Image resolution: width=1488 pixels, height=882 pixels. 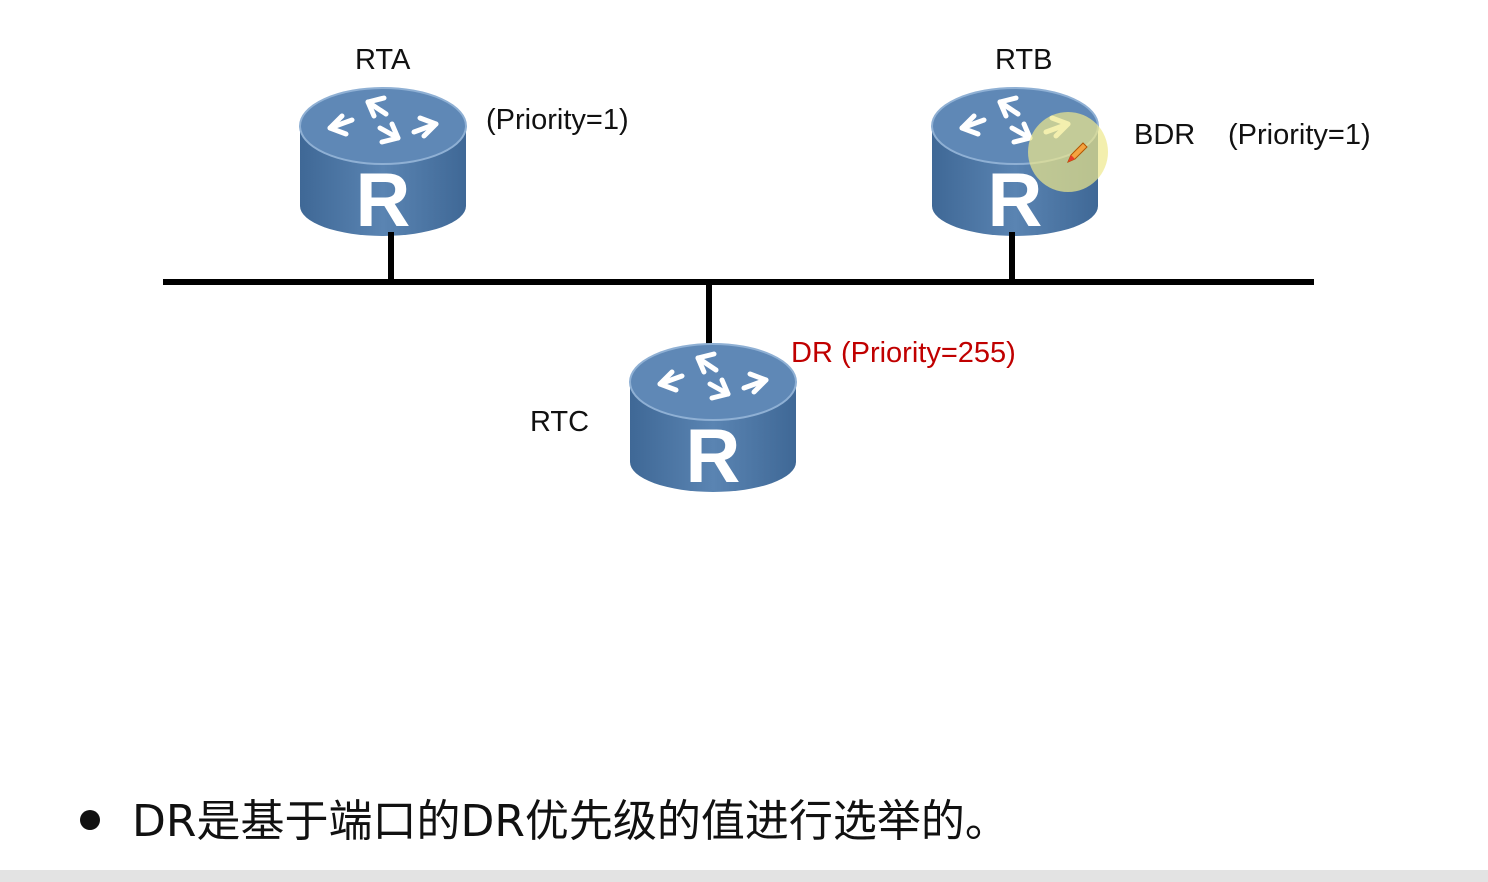 I want to click on router-rta-icon: R, so click(x=383, y=165).